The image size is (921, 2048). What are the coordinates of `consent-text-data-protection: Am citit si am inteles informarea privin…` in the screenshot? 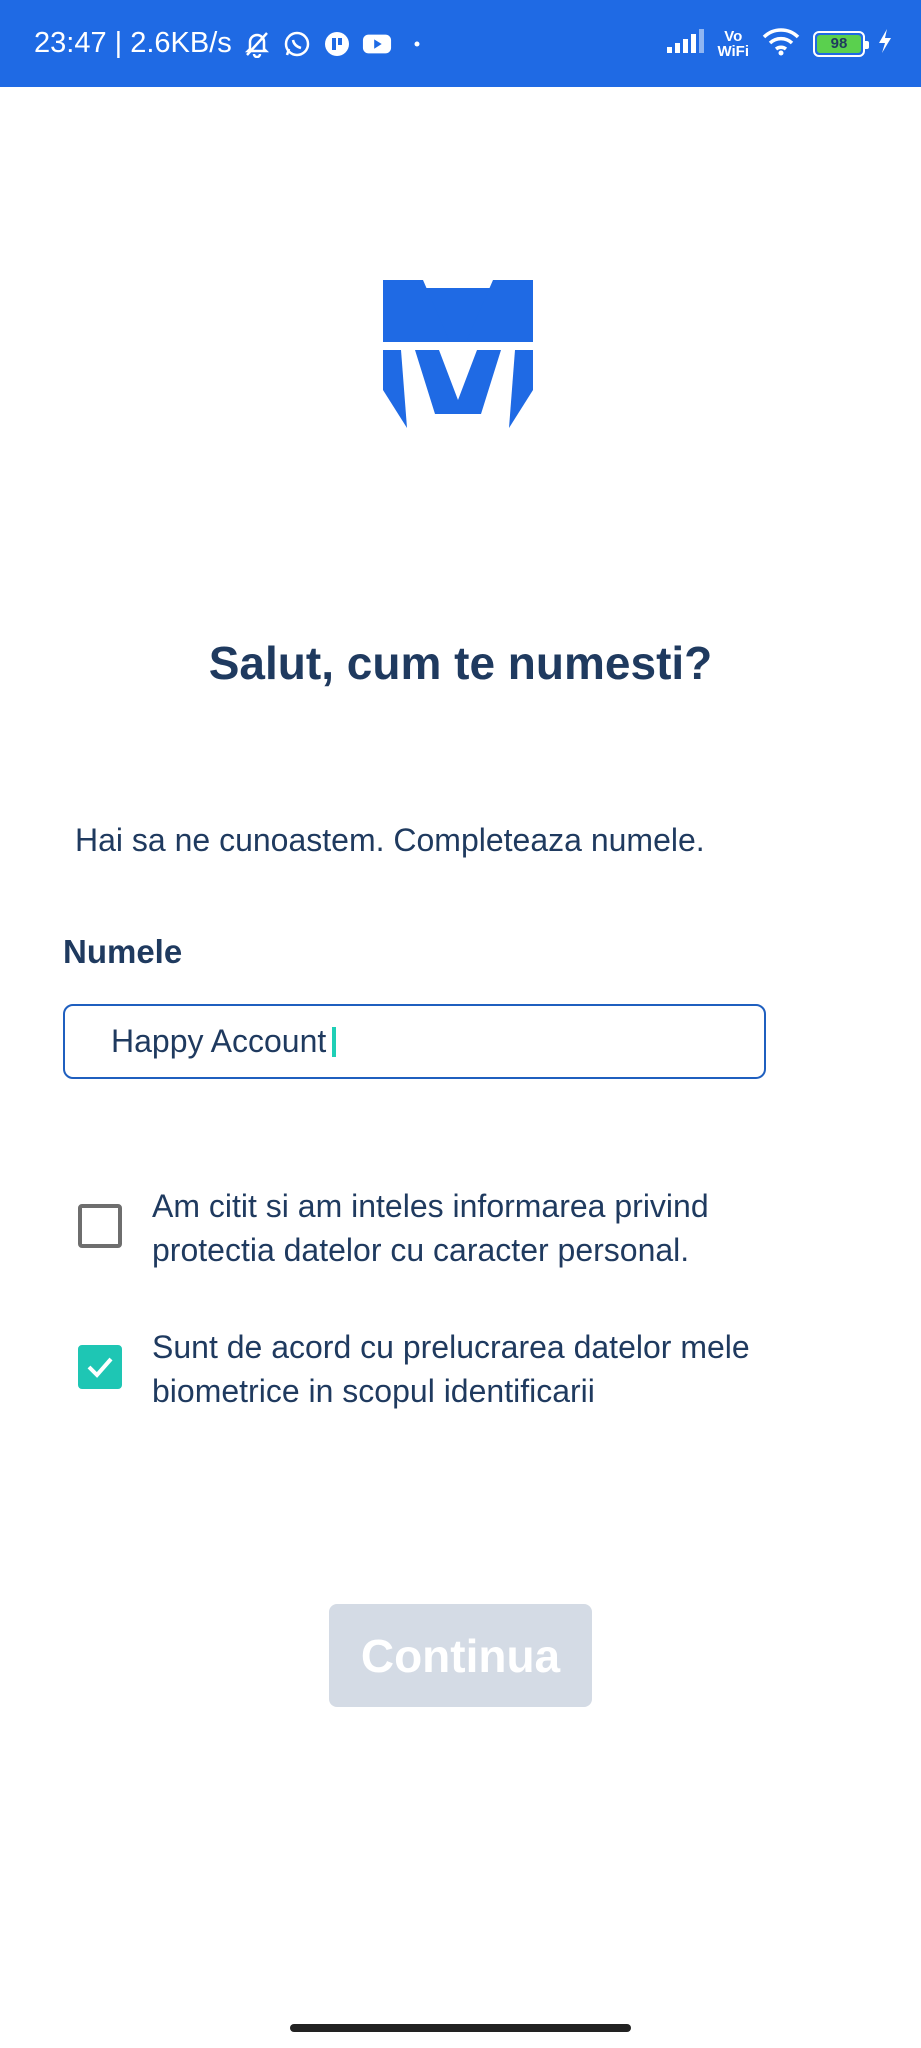 It's located at (430, 1228).